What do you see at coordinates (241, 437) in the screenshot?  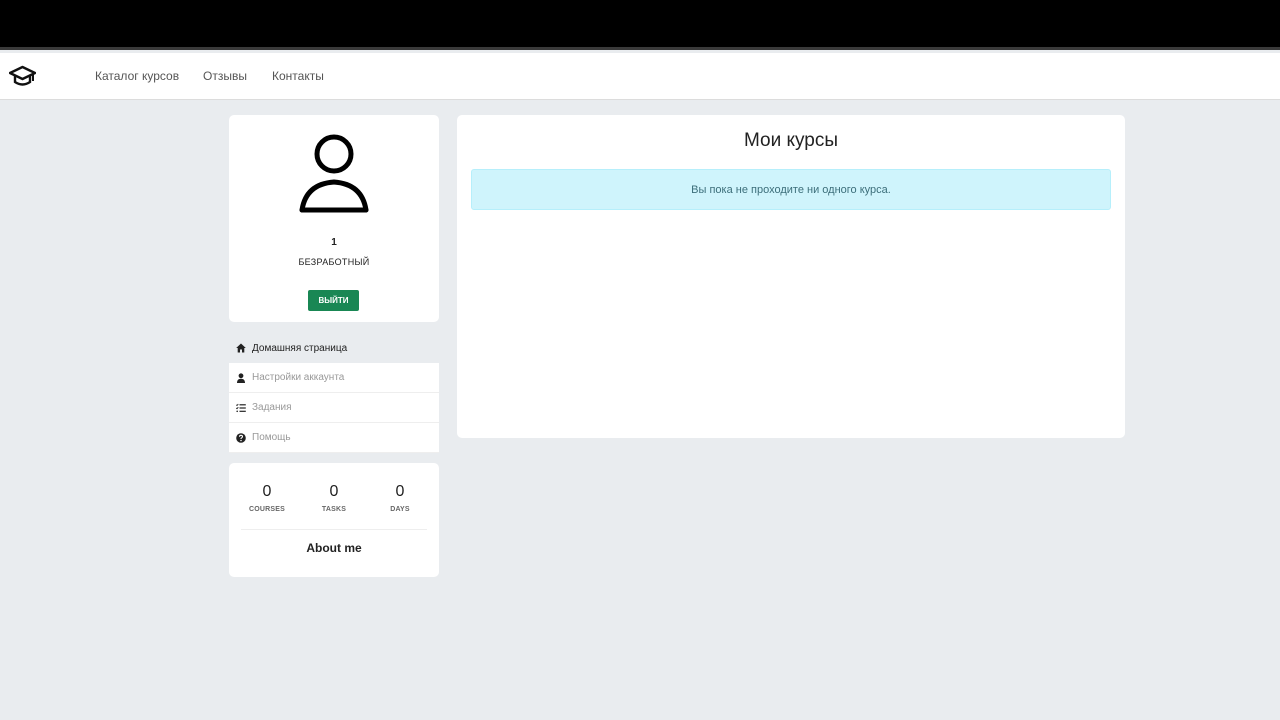 I see `help-icon` at bounding box center [241, 437].